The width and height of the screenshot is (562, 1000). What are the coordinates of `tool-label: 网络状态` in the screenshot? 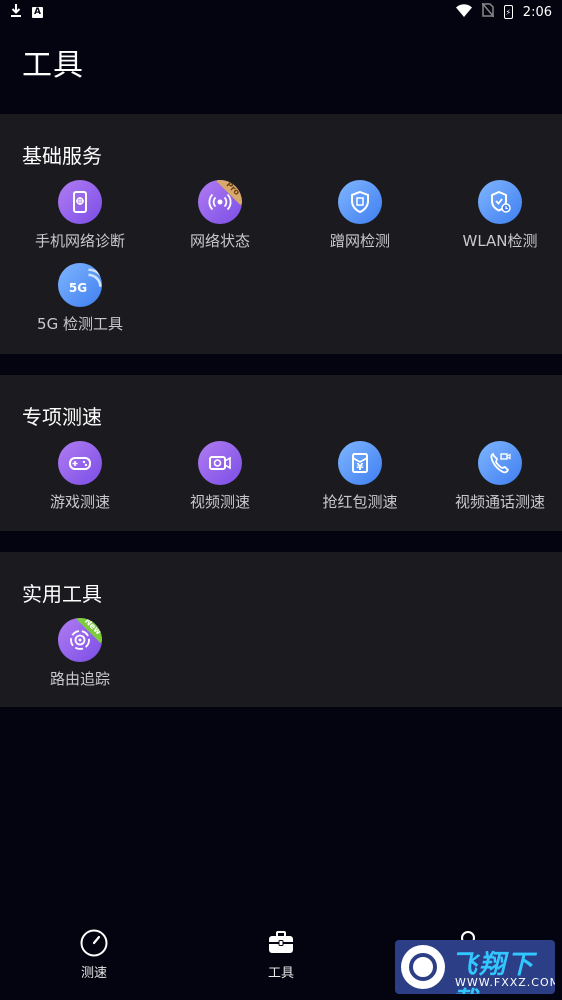 It's located at (219, 241).